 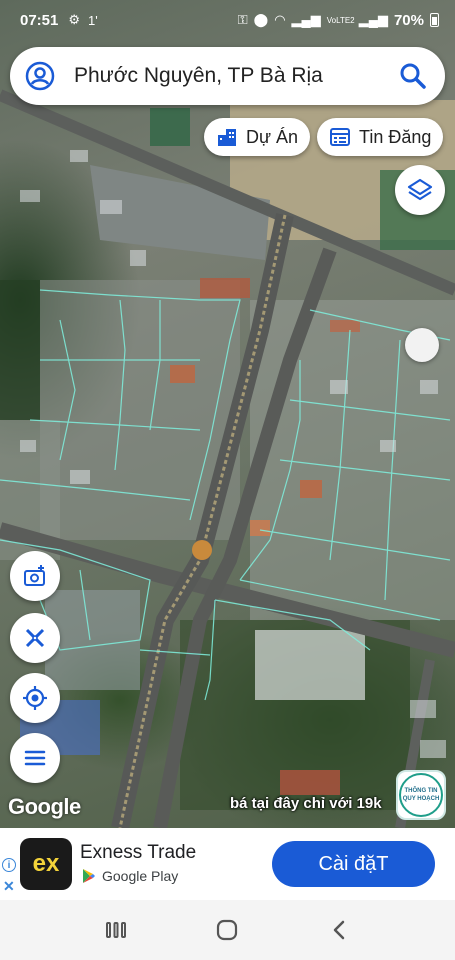 What do you see at coordinates (413, 76) in the screenshot?
I see `search-icon` at bounding box center [413, 76].